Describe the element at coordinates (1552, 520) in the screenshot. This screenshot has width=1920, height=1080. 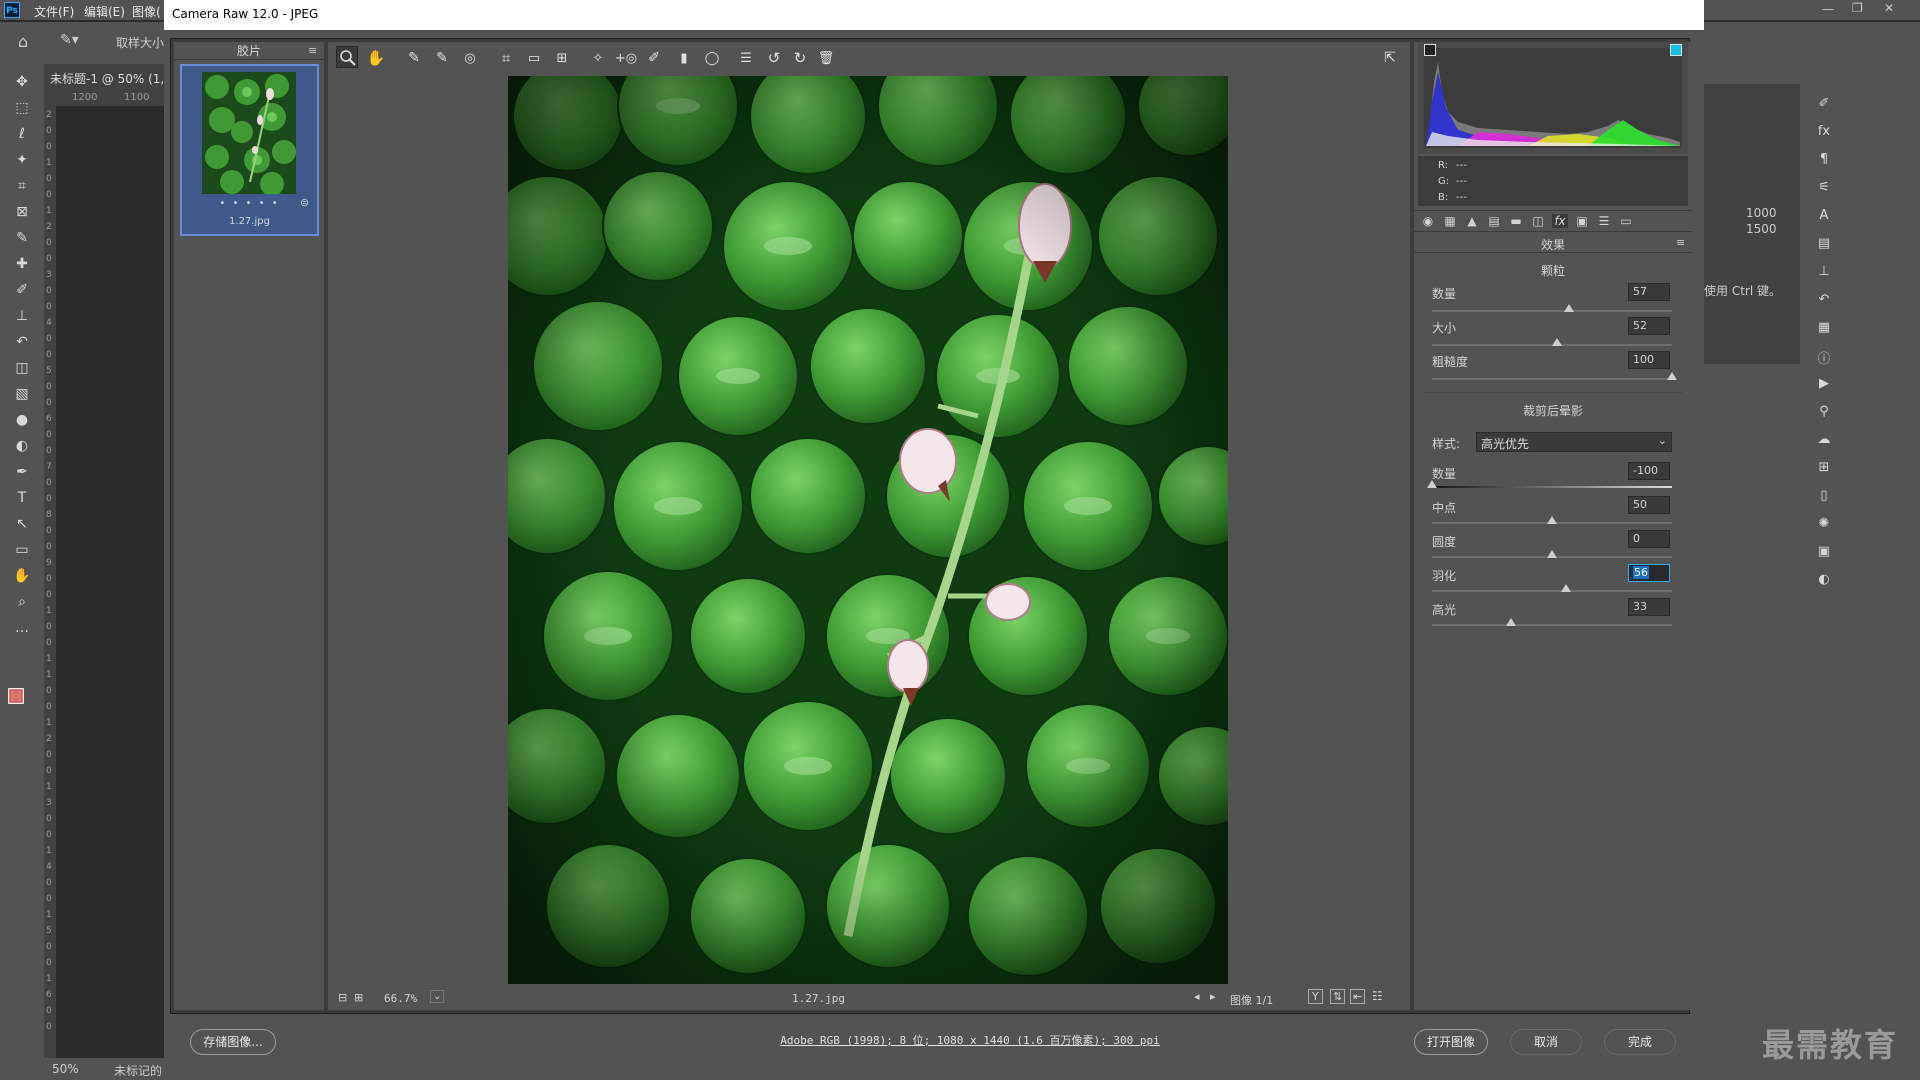
I see `vignette-midpoint-thumb` at that location.